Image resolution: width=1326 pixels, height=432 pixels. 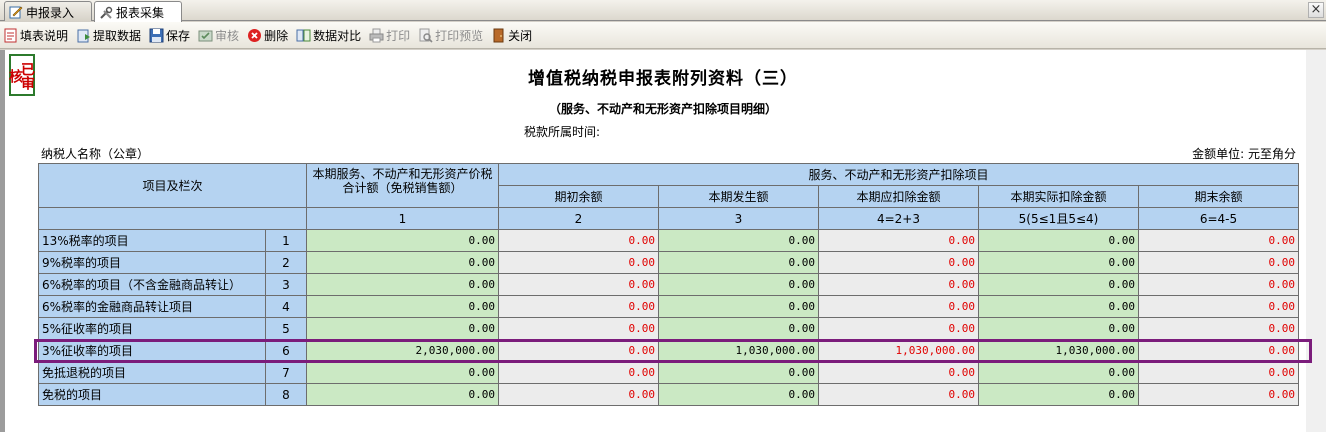 I want to click on page-title: 增值税纳税申报表附列资料（三）, so click(x=663, y=79).